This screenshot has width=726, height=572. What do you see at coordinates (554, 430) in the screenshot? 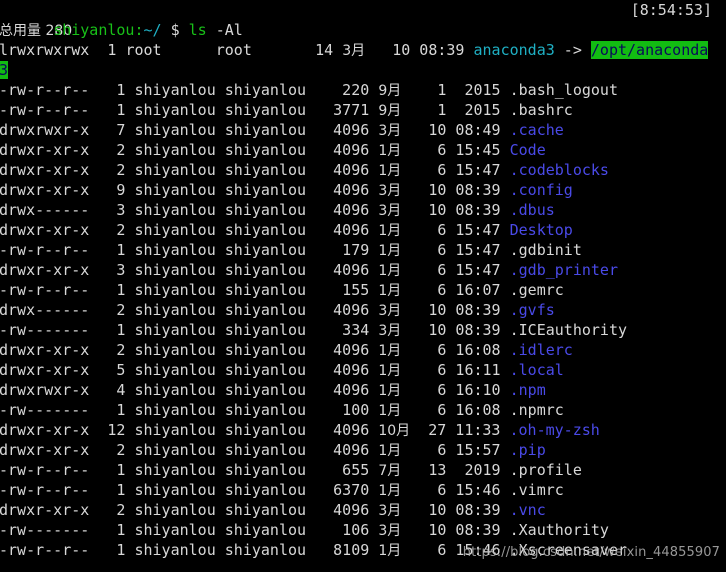
I see `file-name: .oh-my-zsh` at bounding box center [554, 430].